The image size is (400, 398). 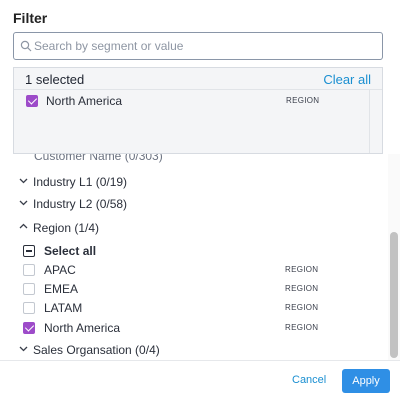 What do you see at coordinates (194, 182) in the screenshot?
I see `group-header-industry-l1: Industry L1 (0/19)` at bounding box center [194, 182].